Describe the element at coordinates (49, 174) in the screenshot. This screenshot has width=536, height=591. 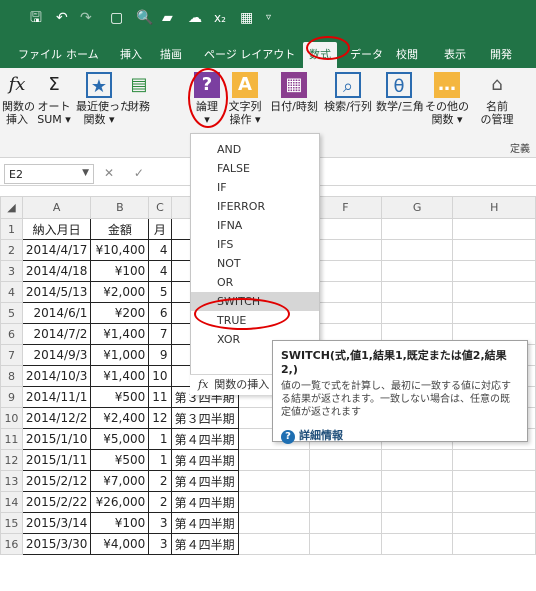
I see `name-box: E2 ▼` at that location.